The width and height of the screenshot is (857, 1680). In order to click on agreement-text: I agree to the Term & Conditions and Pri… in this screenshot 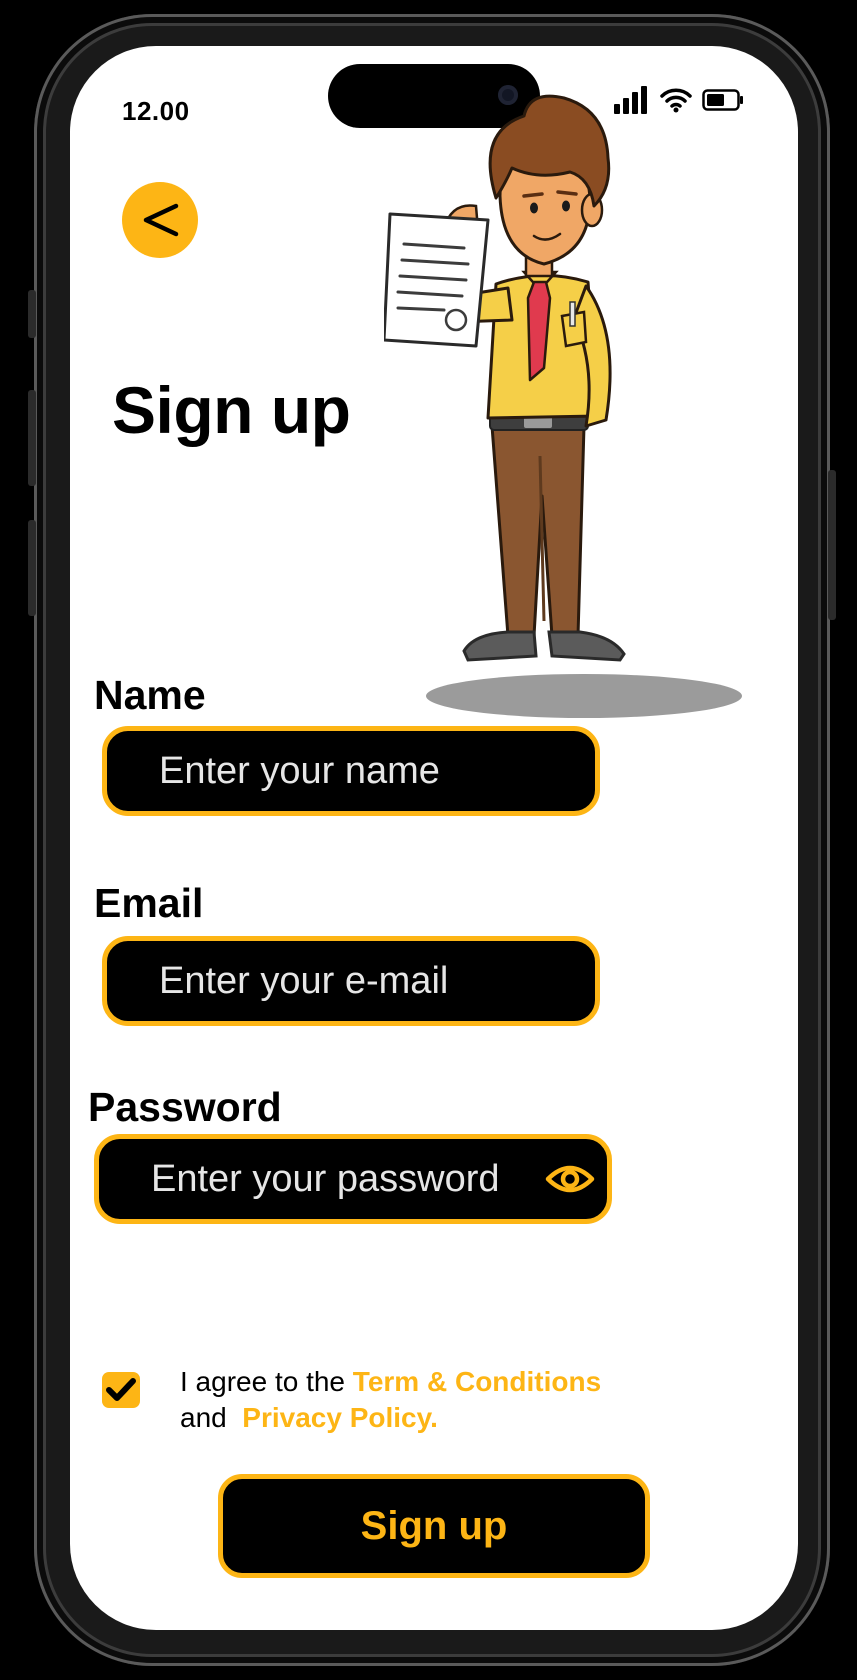, I will do `click(390, 1400)`.